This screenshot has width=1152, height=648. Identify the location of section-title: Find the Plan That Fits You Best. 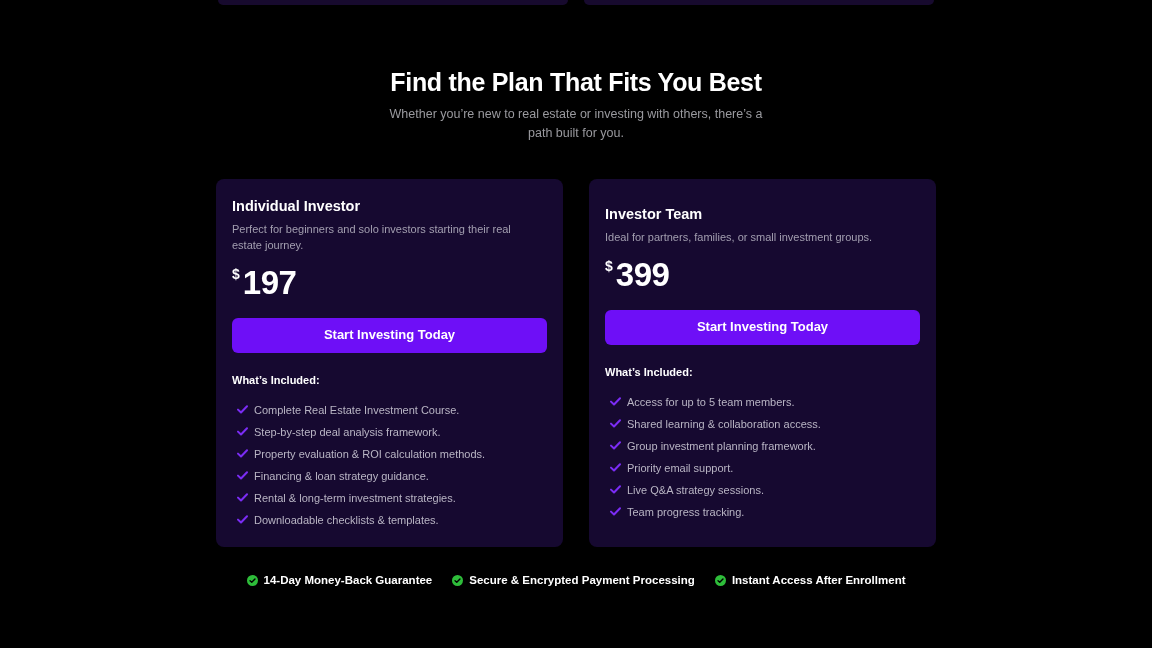
(576, 82).